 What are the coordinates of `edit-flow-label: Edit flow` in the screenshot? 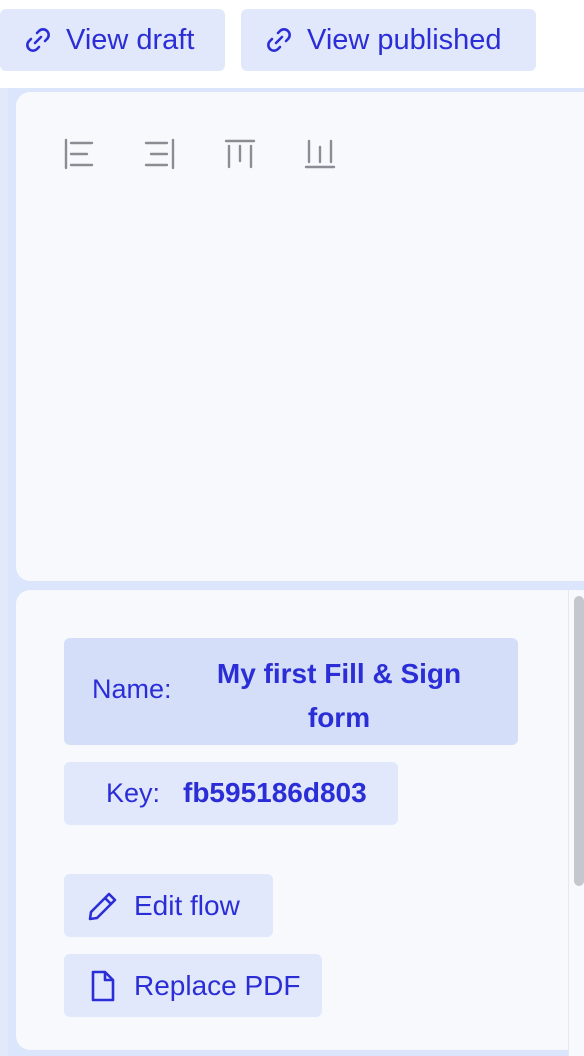 It's located at (187, 905).